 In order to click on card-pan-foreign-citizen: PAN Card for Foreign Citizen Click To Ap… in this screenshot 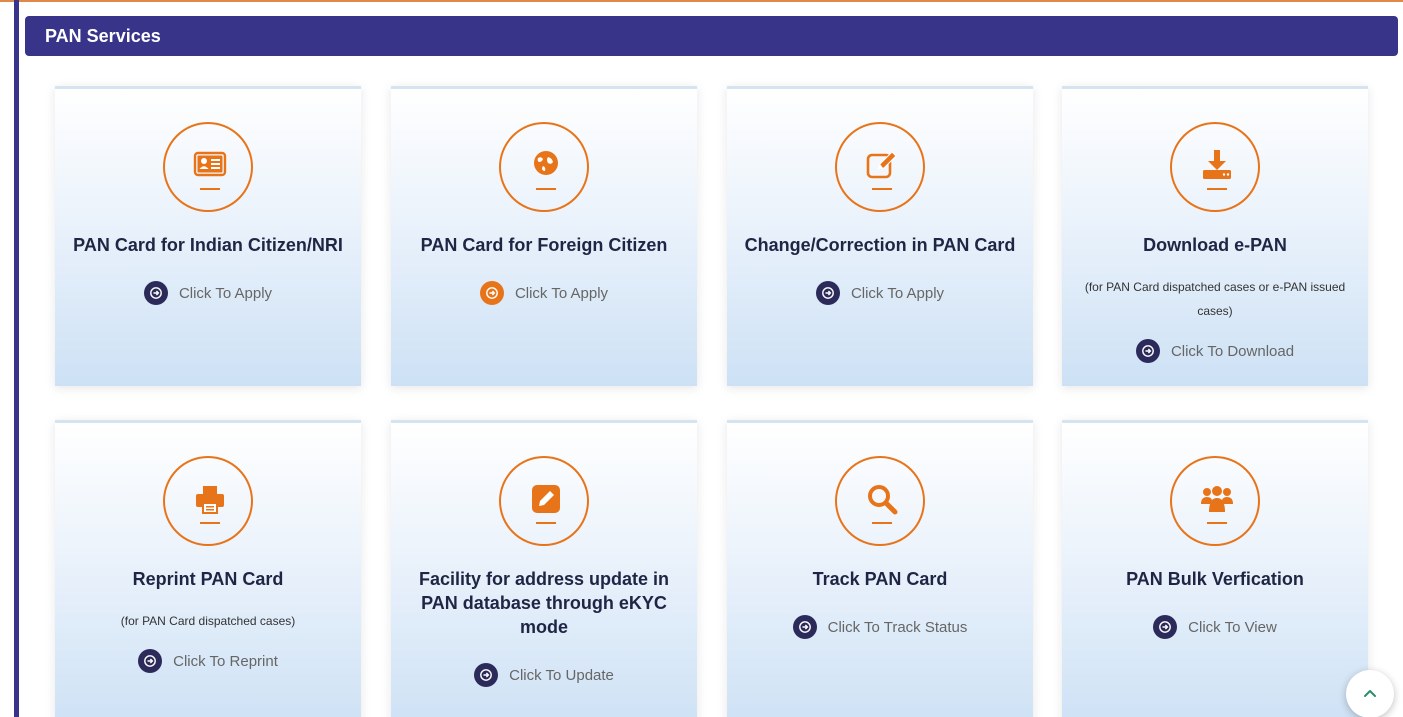, I will do `click(544, 236)`.